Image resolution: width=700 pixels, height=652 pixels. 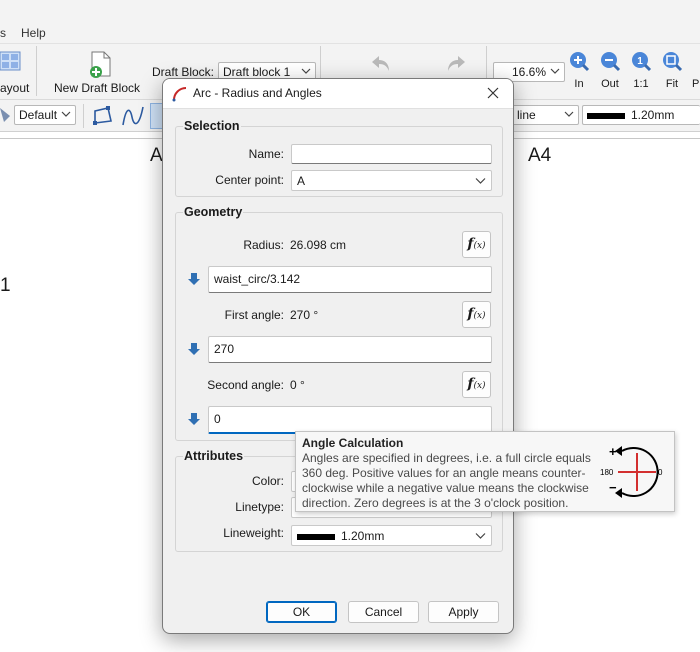 I want to click on new-draft-block-label: New Draft Block, so click(x=97, y=88).